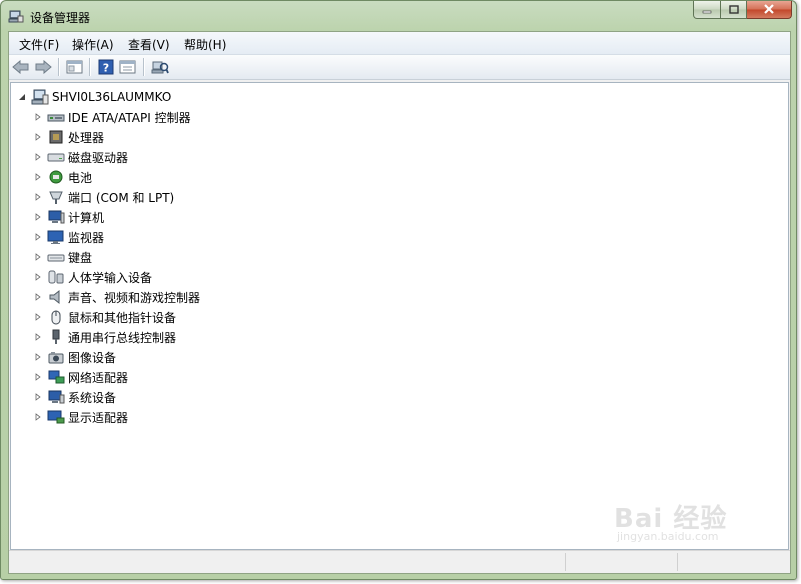 This screenshot has width=801, height=584. I want to click on processor-icon, so click(56, 137).